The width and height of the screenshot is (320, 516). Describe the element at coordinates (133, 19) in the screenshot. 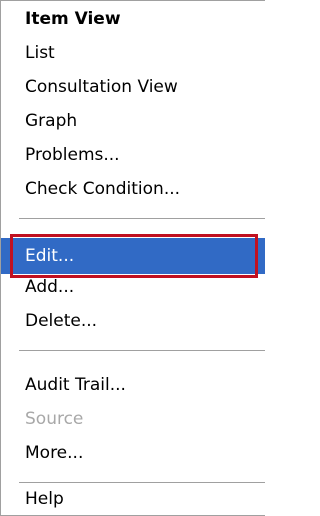

I see `menu-item-item-view: Item View` at that location.